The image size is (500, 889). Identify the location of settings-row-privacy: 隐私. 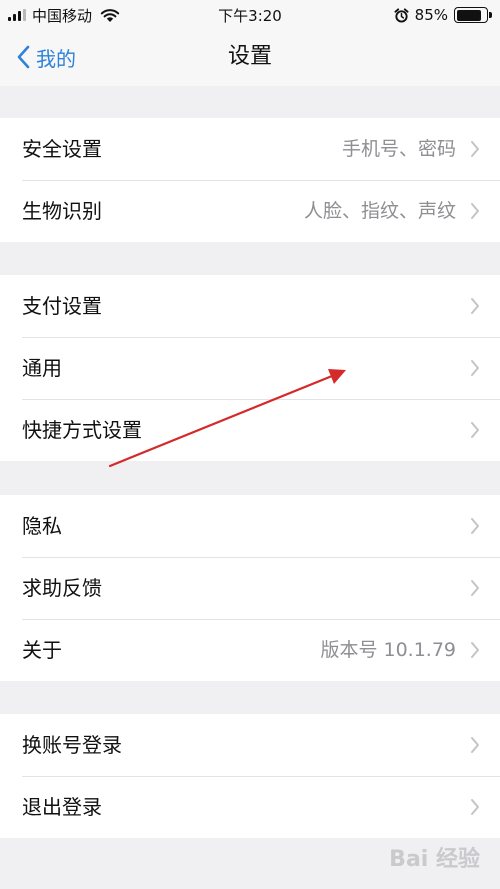
(250, 526).